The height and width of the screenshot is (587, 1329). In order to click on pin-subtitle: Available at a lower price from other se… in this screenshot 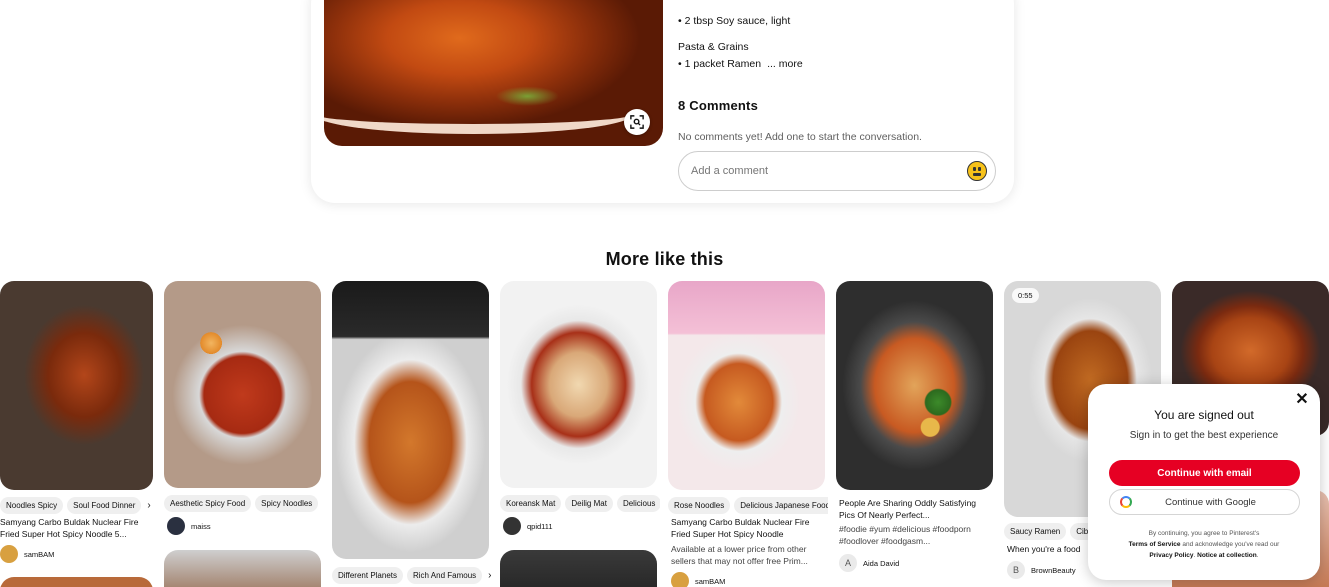, I will do `click(739, 555)`.